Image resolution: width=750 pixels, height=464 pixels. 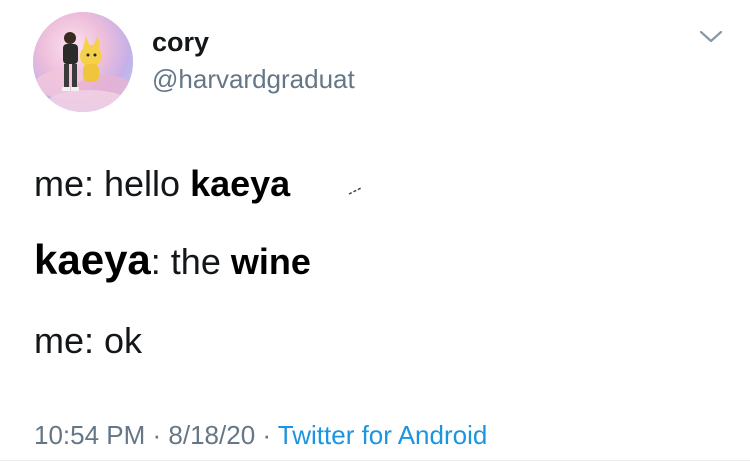 What do you see at coordinates (211, 435) in the screenshot?
I see `tweet-date: 8/18/20` at bounding box center [211, 435].